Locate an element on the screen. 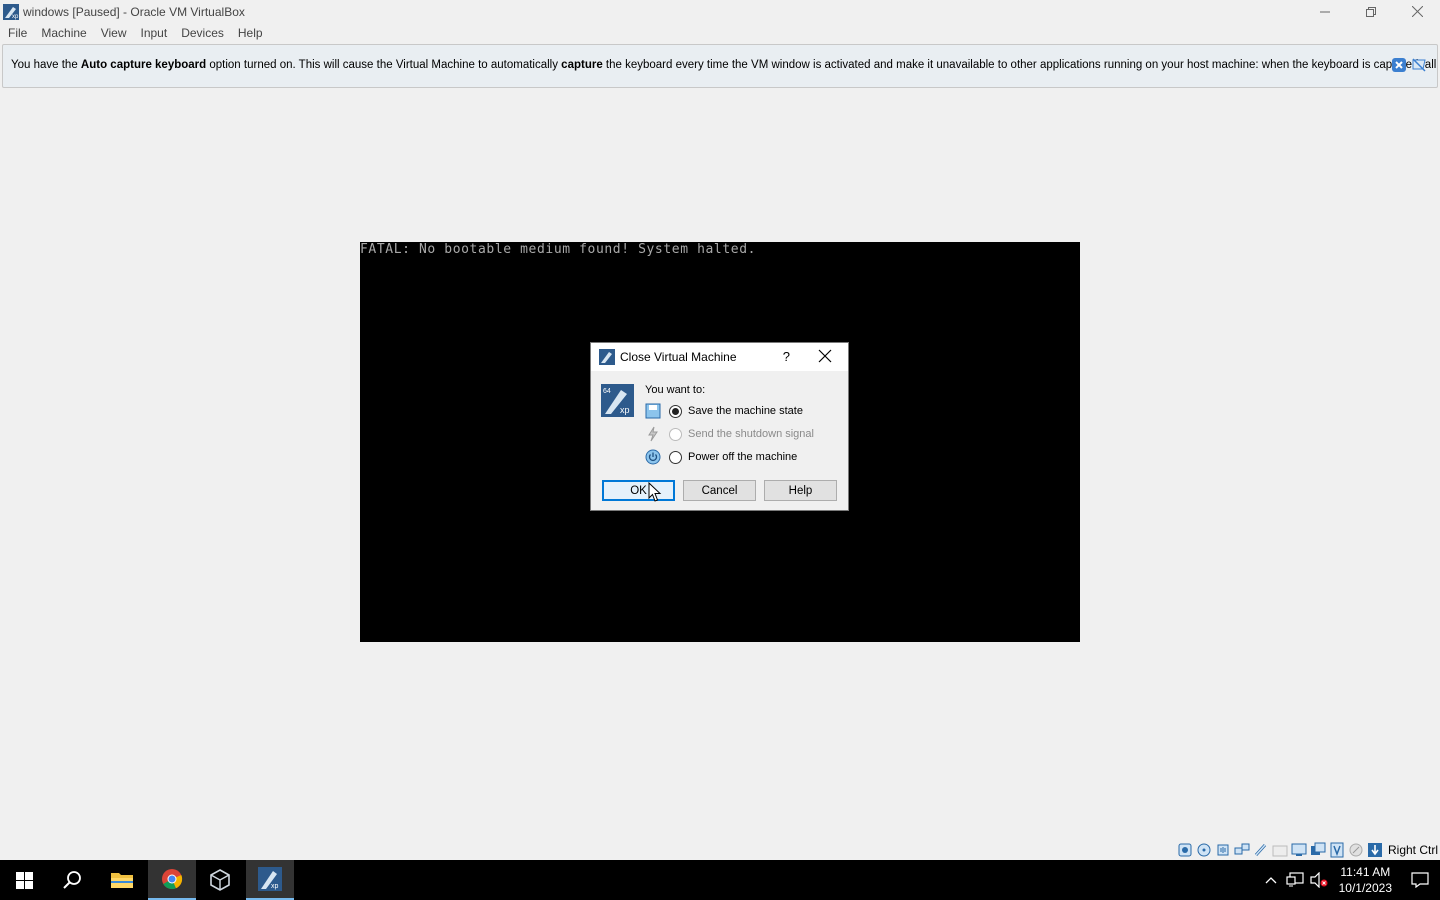 Image resolution: width=1440 pixels, height=900 pixels. system-tray: 11:41 AM 10/1/2023 is located at coordinates (1349, 880).